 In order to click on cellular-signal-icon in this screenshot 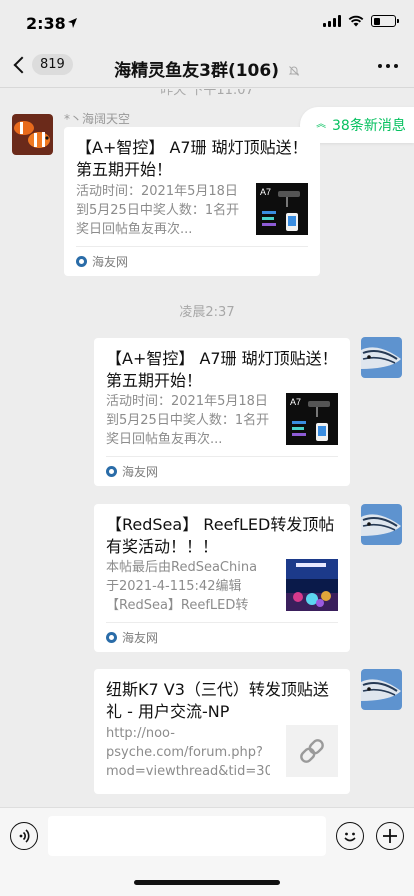, I will do `click(332, 21)`.